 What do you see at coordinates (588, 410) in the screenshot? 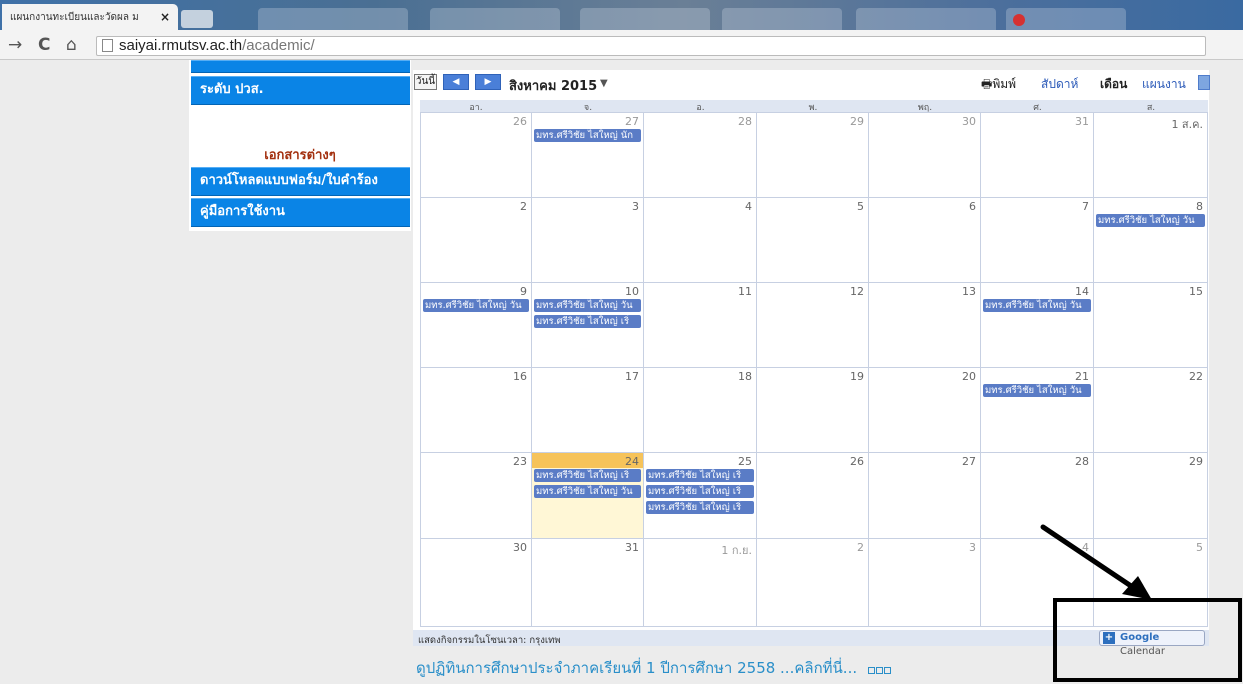
I see `calendar-day: 17` at bounding box center [588, 410].